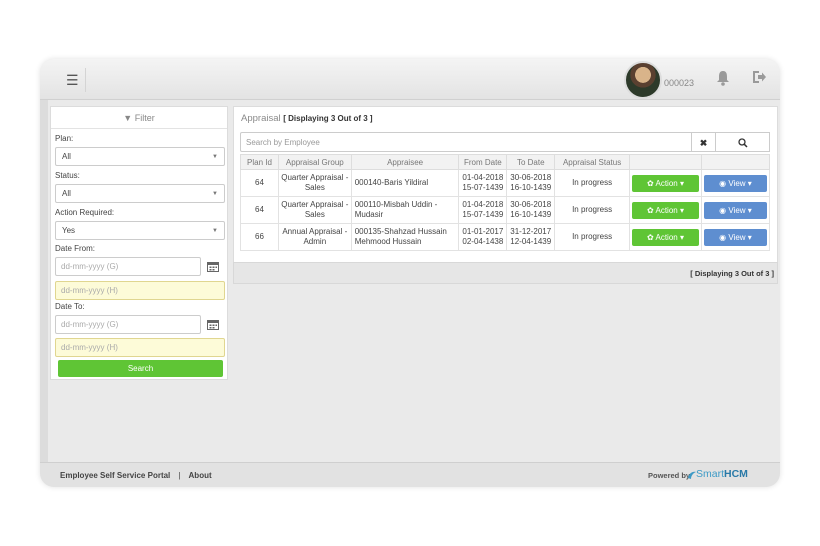 This screenshot has height=546, width=820. Describe the element at coordinates (736, 474) in the screenshot. I see `brand-hcm: HCM` at that location.